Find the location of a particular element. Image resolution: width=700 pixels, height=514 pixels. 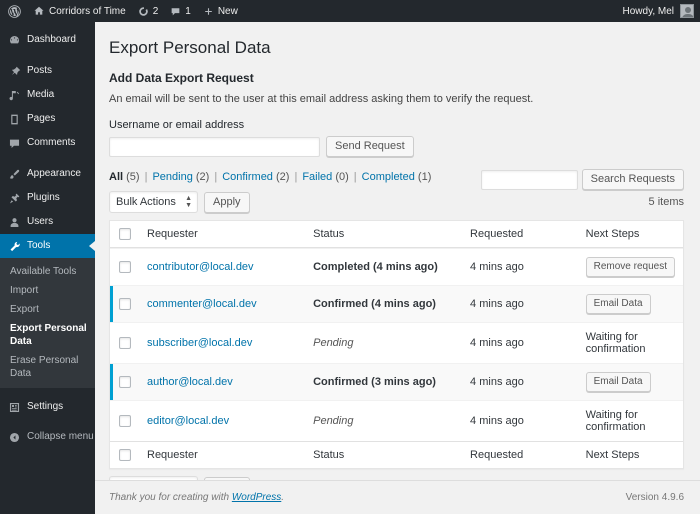

remove-request-button: Remove request is located at coordinates (630, 267).